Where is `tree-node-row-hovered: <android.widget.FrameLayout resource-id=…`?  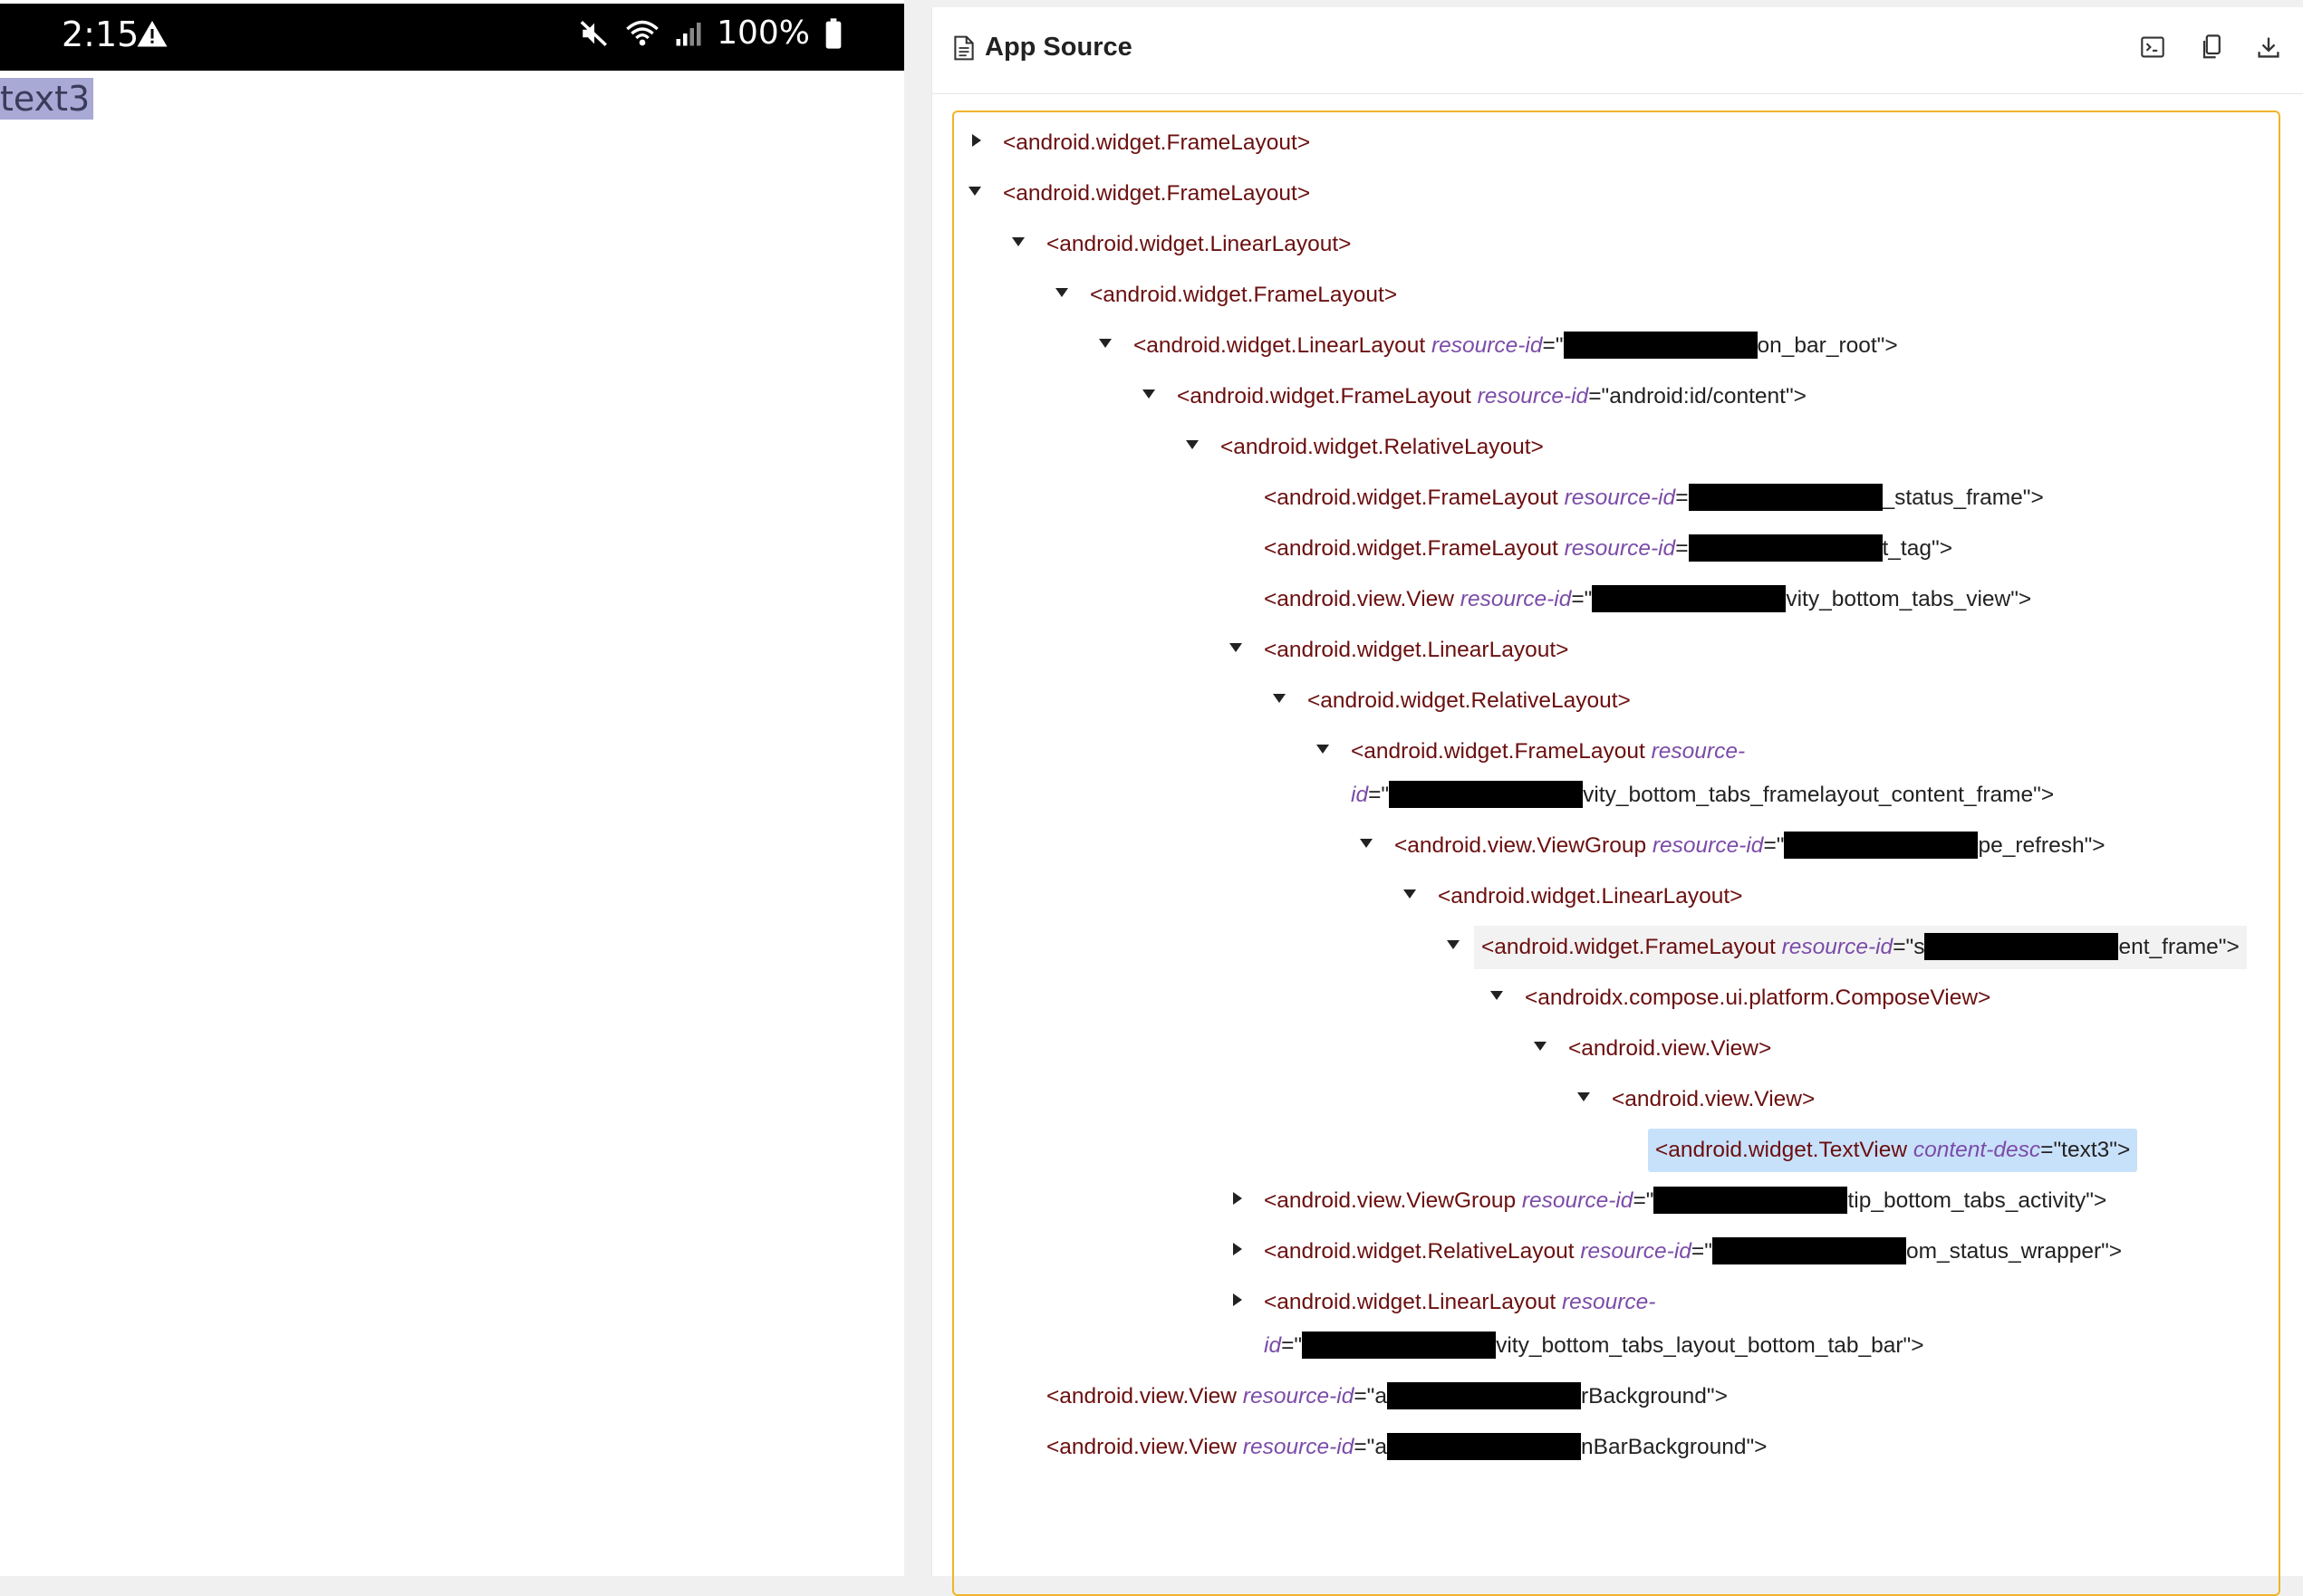
tree-node-row-hovered: <android.widget.FrameLayout resource-id=… is located at coordinates (1860, 947).